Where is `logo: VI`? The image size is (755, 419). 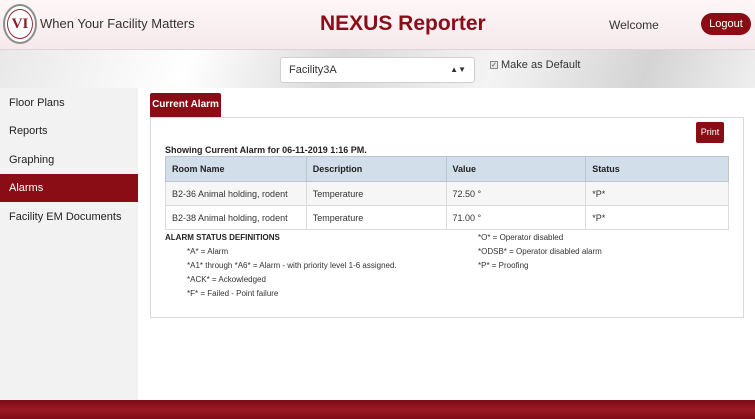 logo: VI is located at coordinates (20, 24).